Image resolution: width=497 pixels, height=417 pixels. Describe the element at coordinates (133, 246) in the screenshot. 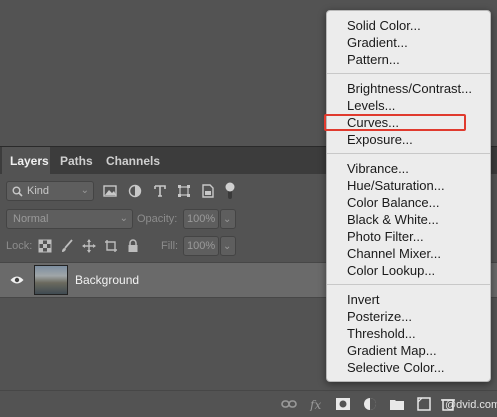

I see `lock-all-icon` at that location.